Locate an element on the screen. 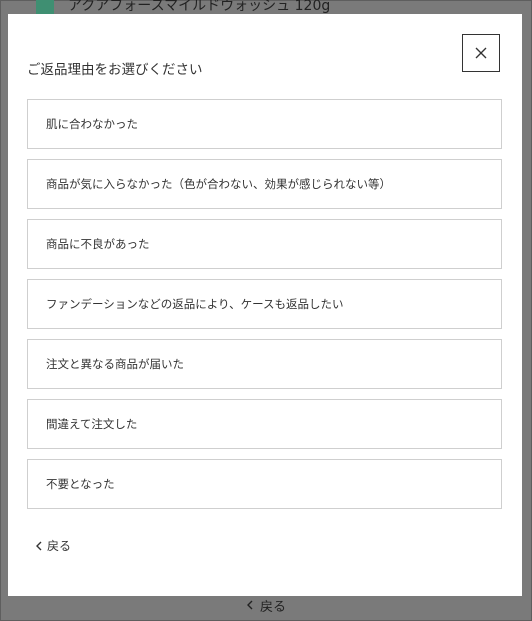 The image size is (532, 621). reason-option-not-satisfied: 商品が気に入らなかった（色が合わない、効果が感じられない等） is located at coordinates (264, 184).